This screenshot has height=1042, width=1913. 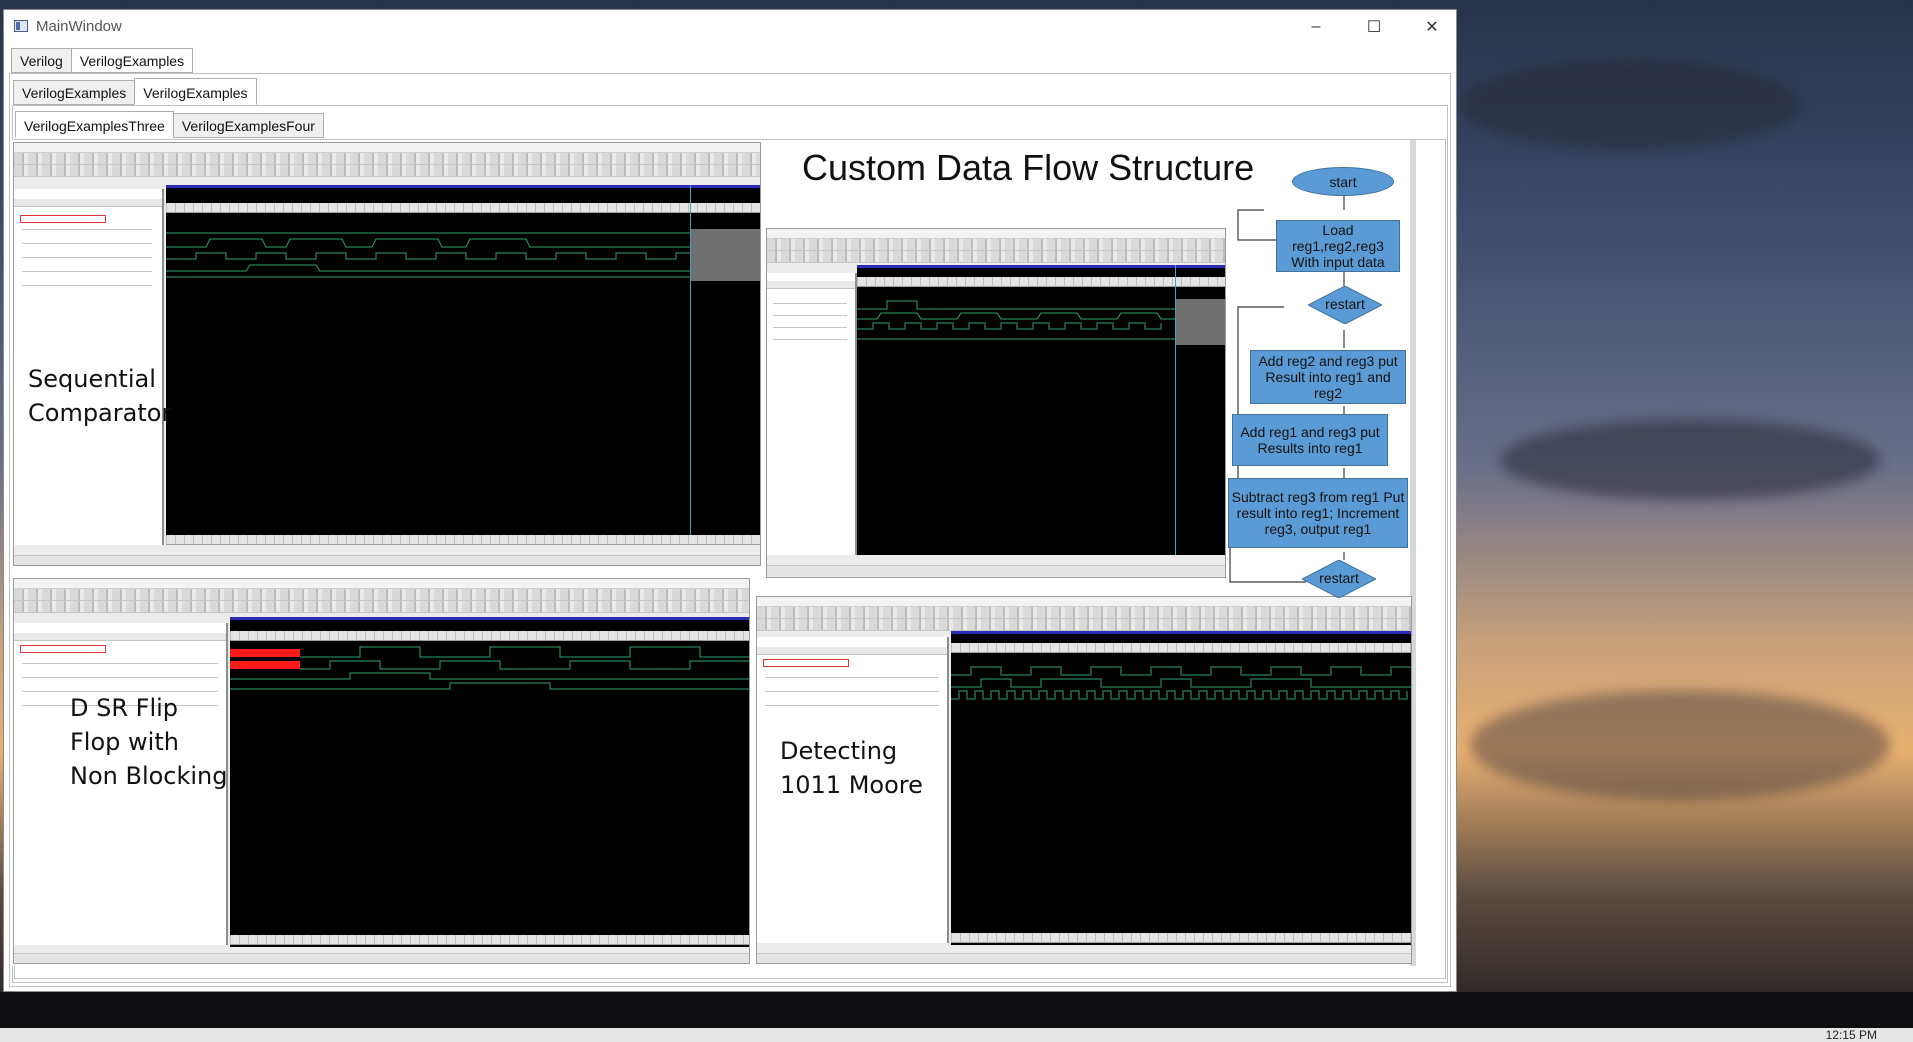 What do you see at coordinates (248, 125) in the screenshot?
I see `tab-verilog-examples-four: VerilogExamplesFour` at bounding box center [248, 125].